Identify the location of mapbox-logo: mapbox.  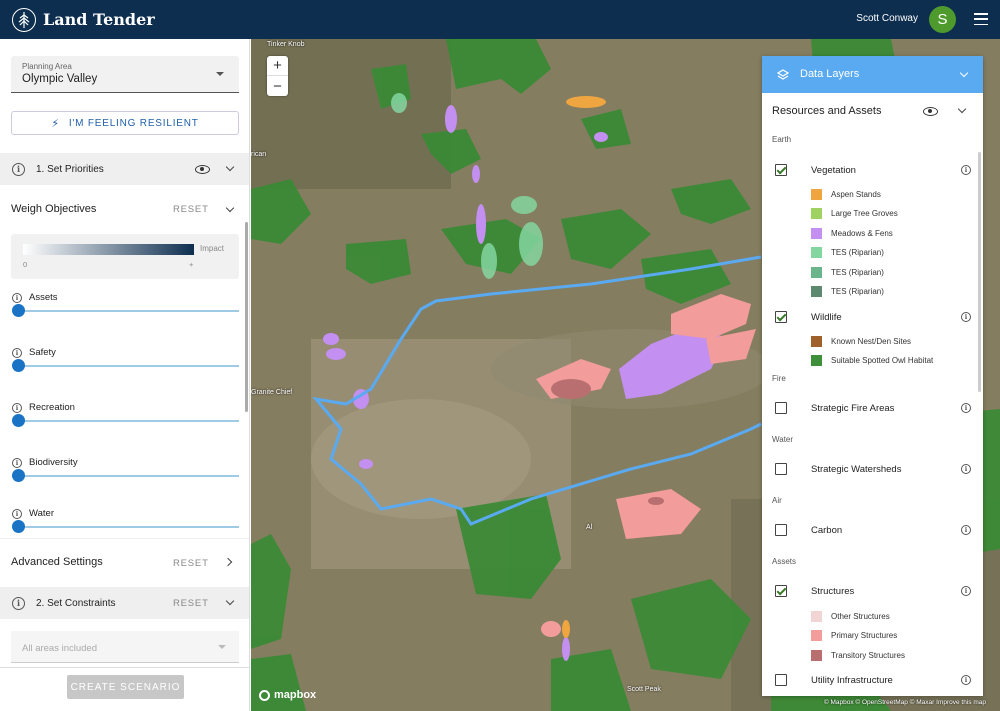
(287, 695).